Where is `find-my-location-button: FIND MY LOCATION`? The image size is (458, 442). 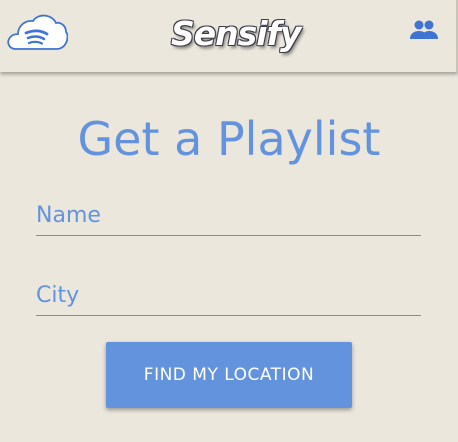
find-my-location-button: FIND MY LOCATION is located at coordinates (229, 375).